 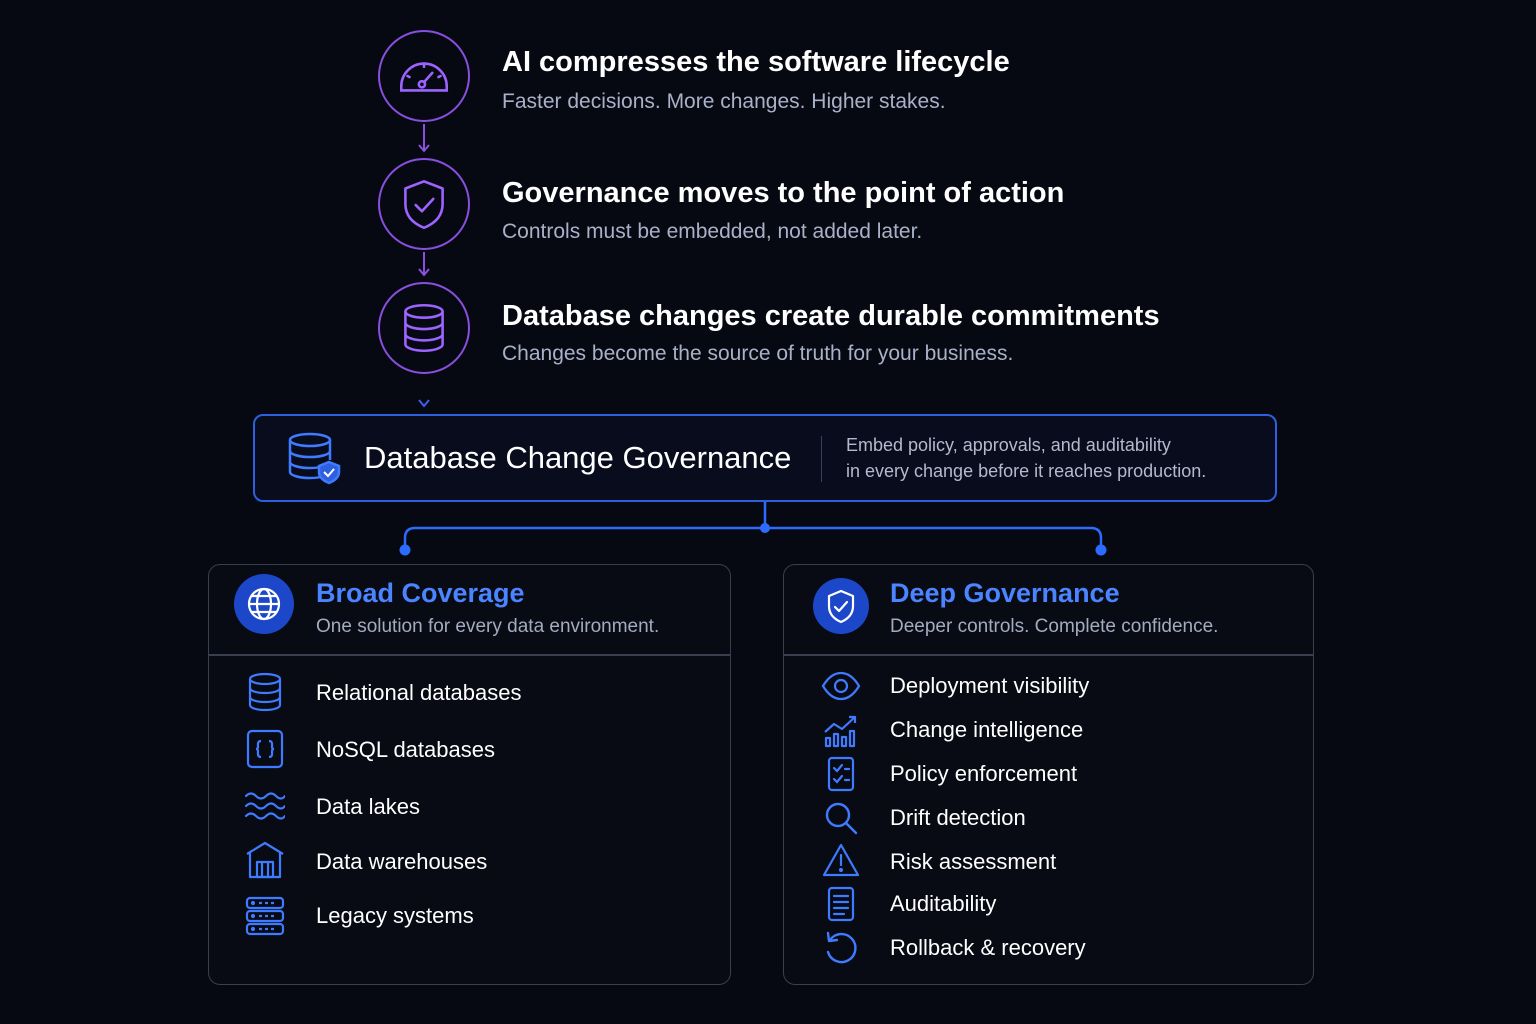 I want to click on coverage-item-label: Data warehouses, so click(x=402, y=861).